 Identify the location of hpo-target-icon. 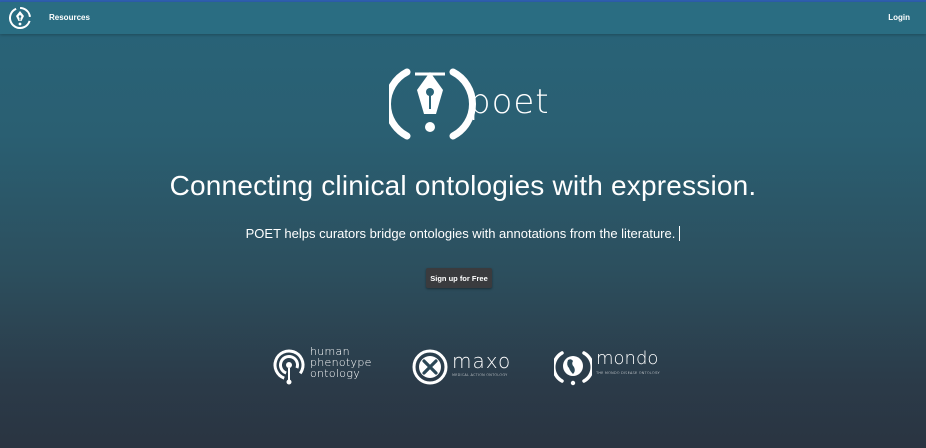
(289, 367).